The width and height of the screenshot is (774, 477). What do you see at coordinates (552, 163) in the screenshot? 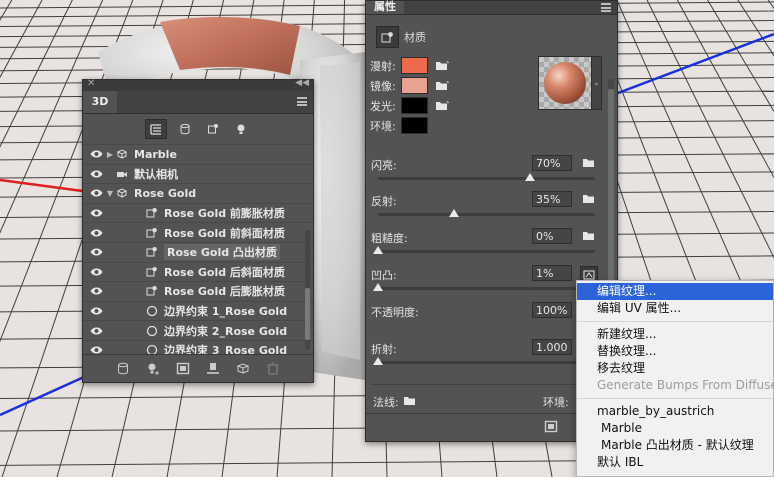
I see `slider-value-field: 70%` at bounding box center [552, 163].